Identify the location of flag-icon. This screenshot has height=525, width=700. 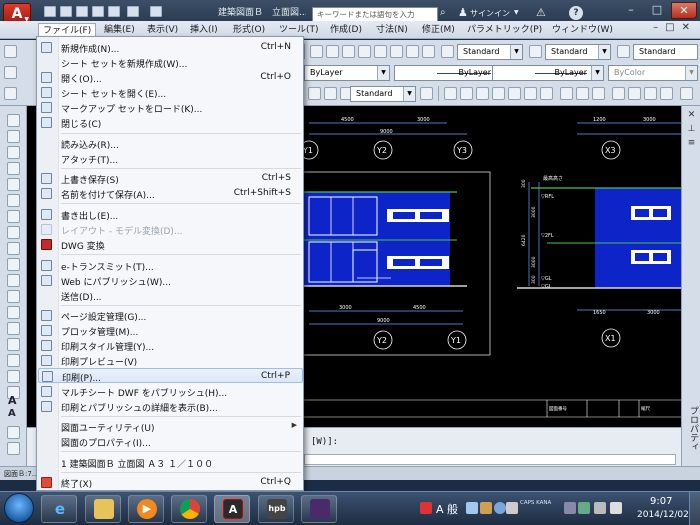
(584, 508).